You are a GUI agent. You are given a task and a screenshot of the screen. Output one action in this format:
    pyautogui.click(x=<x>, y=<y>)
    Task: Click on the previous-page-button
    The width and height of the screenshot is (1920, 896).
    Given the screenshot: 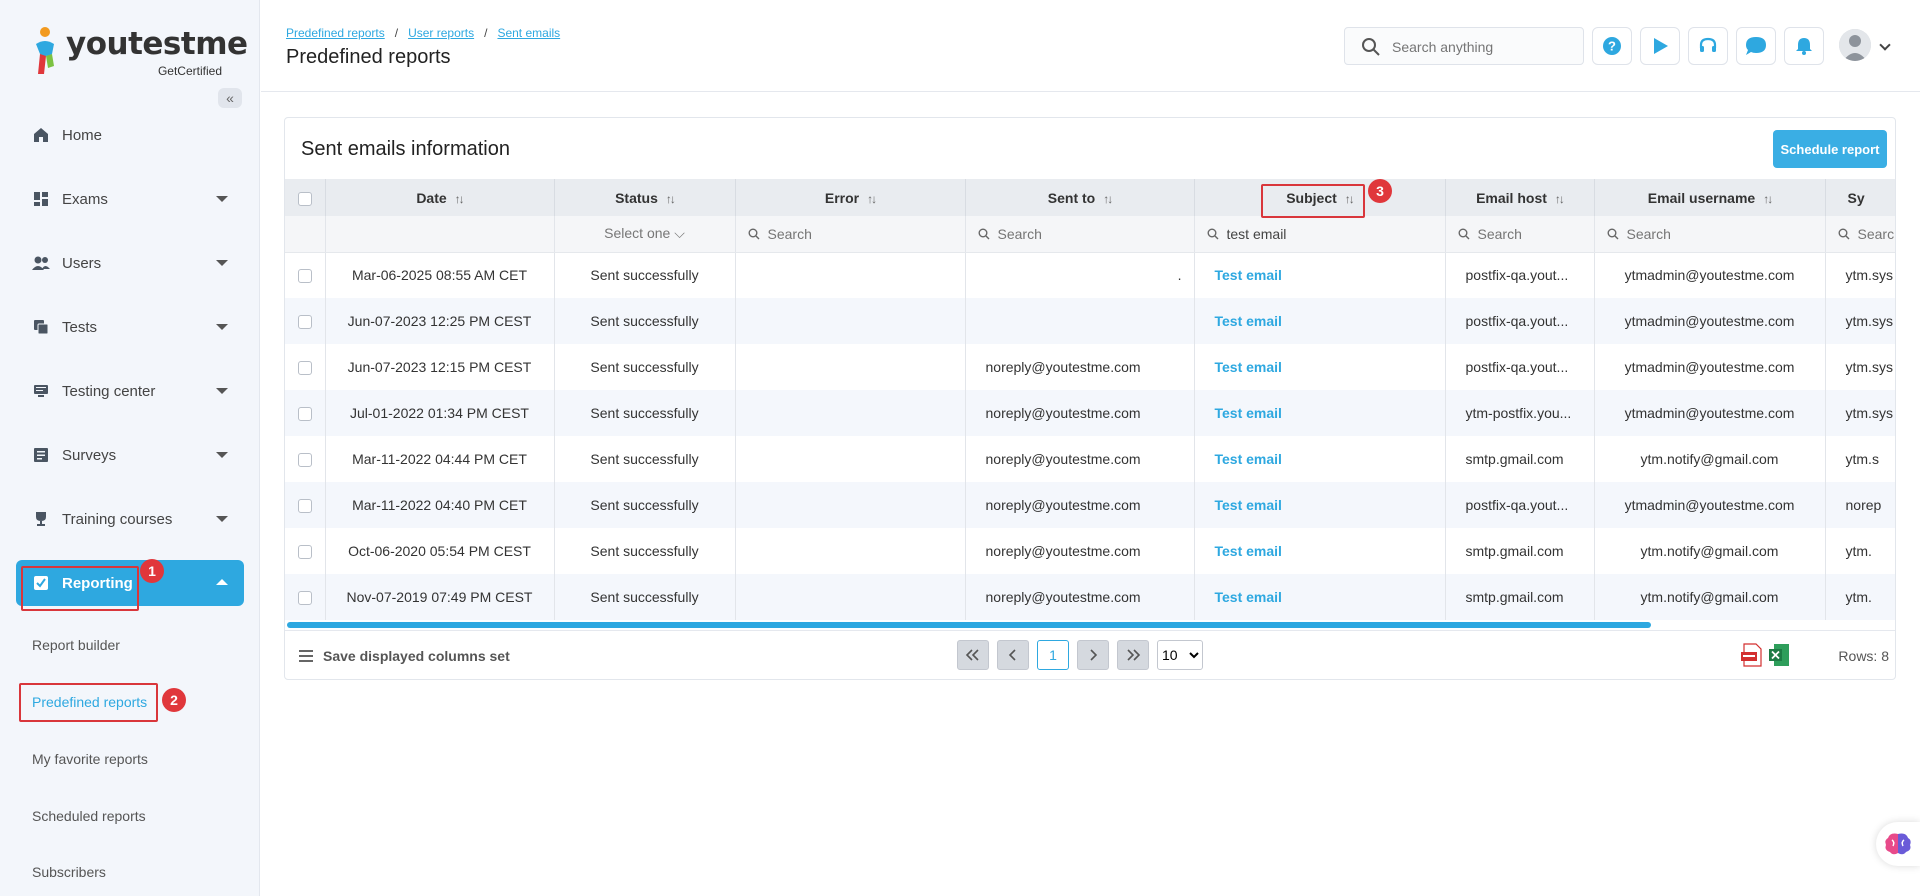 What is the action you would take?
    pyautogui.click(x=1013, y=655)
    